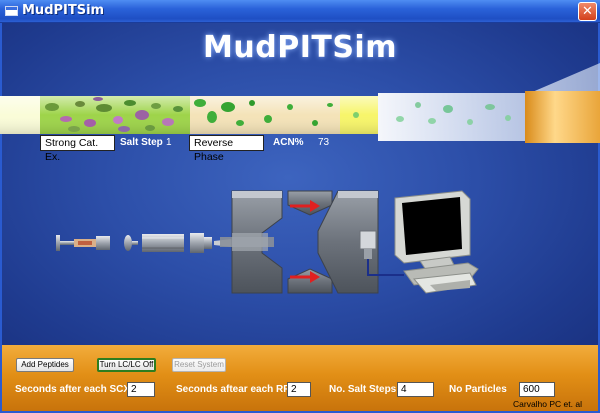  Describe the element at coordinates (299, 389) in the screenshot. I see `rp-seconds-input: 2` at that location.